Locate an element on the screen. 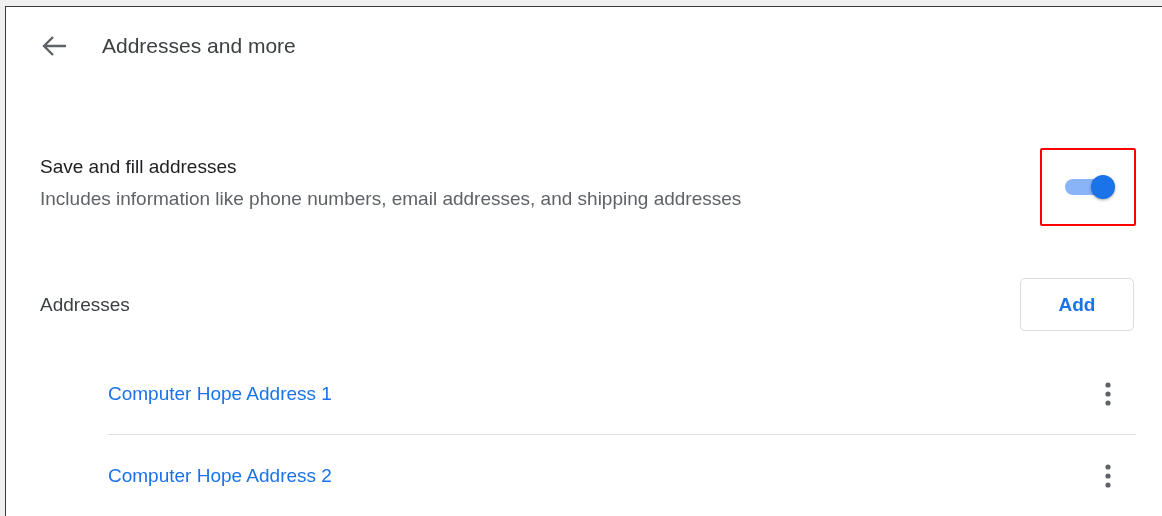 The image size is (1162, 516). setting-label: Save and fill addresses is located at coordinates (139, 167).